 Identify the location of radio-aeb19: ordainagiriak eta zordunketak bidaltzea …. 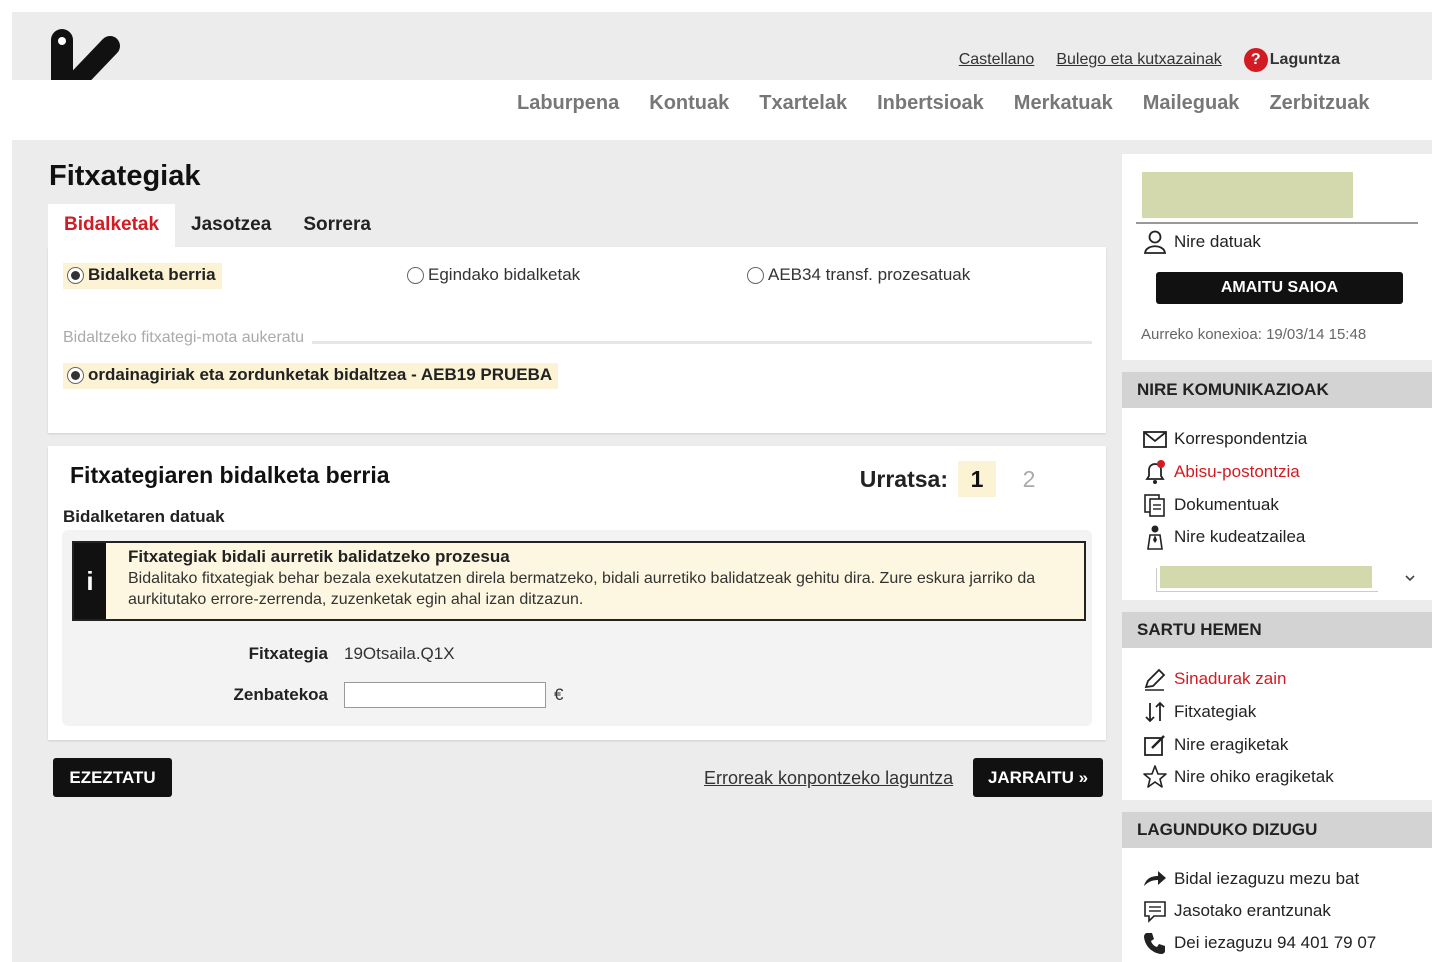
(311, 376).